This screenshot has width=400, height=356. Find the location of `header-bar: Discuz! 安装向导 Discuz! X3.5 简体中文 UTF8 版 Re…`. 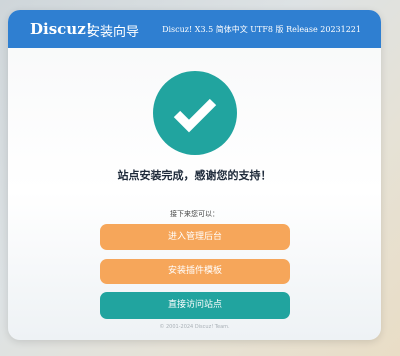

header-bar: Discuz! 安装向导 Discuz! X3.5 简体中文 UTF8 版 Re… is located at coordinates (194, 29).